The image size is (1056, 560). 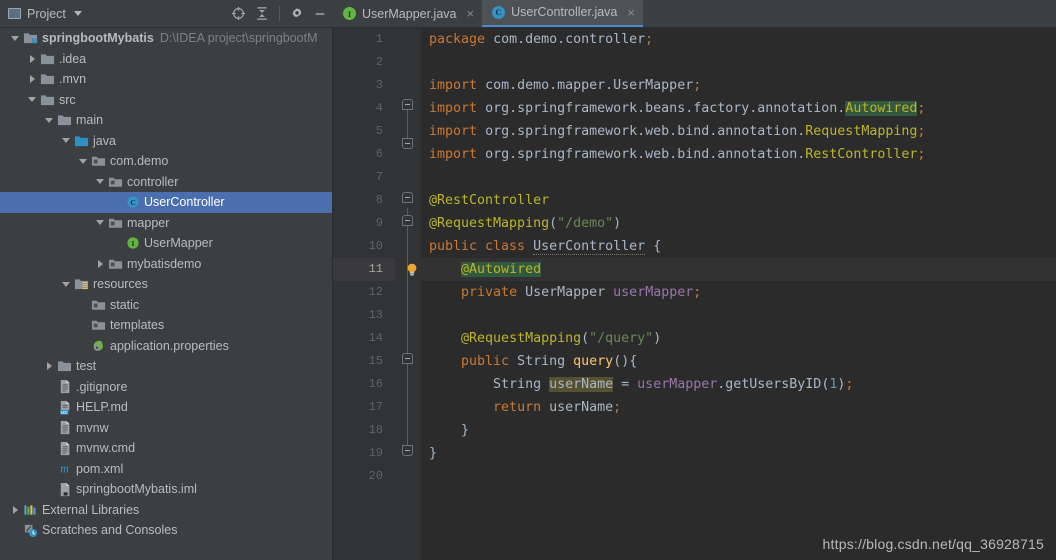 I want to click on collapse-all-icon, so click(x=262, y=13).